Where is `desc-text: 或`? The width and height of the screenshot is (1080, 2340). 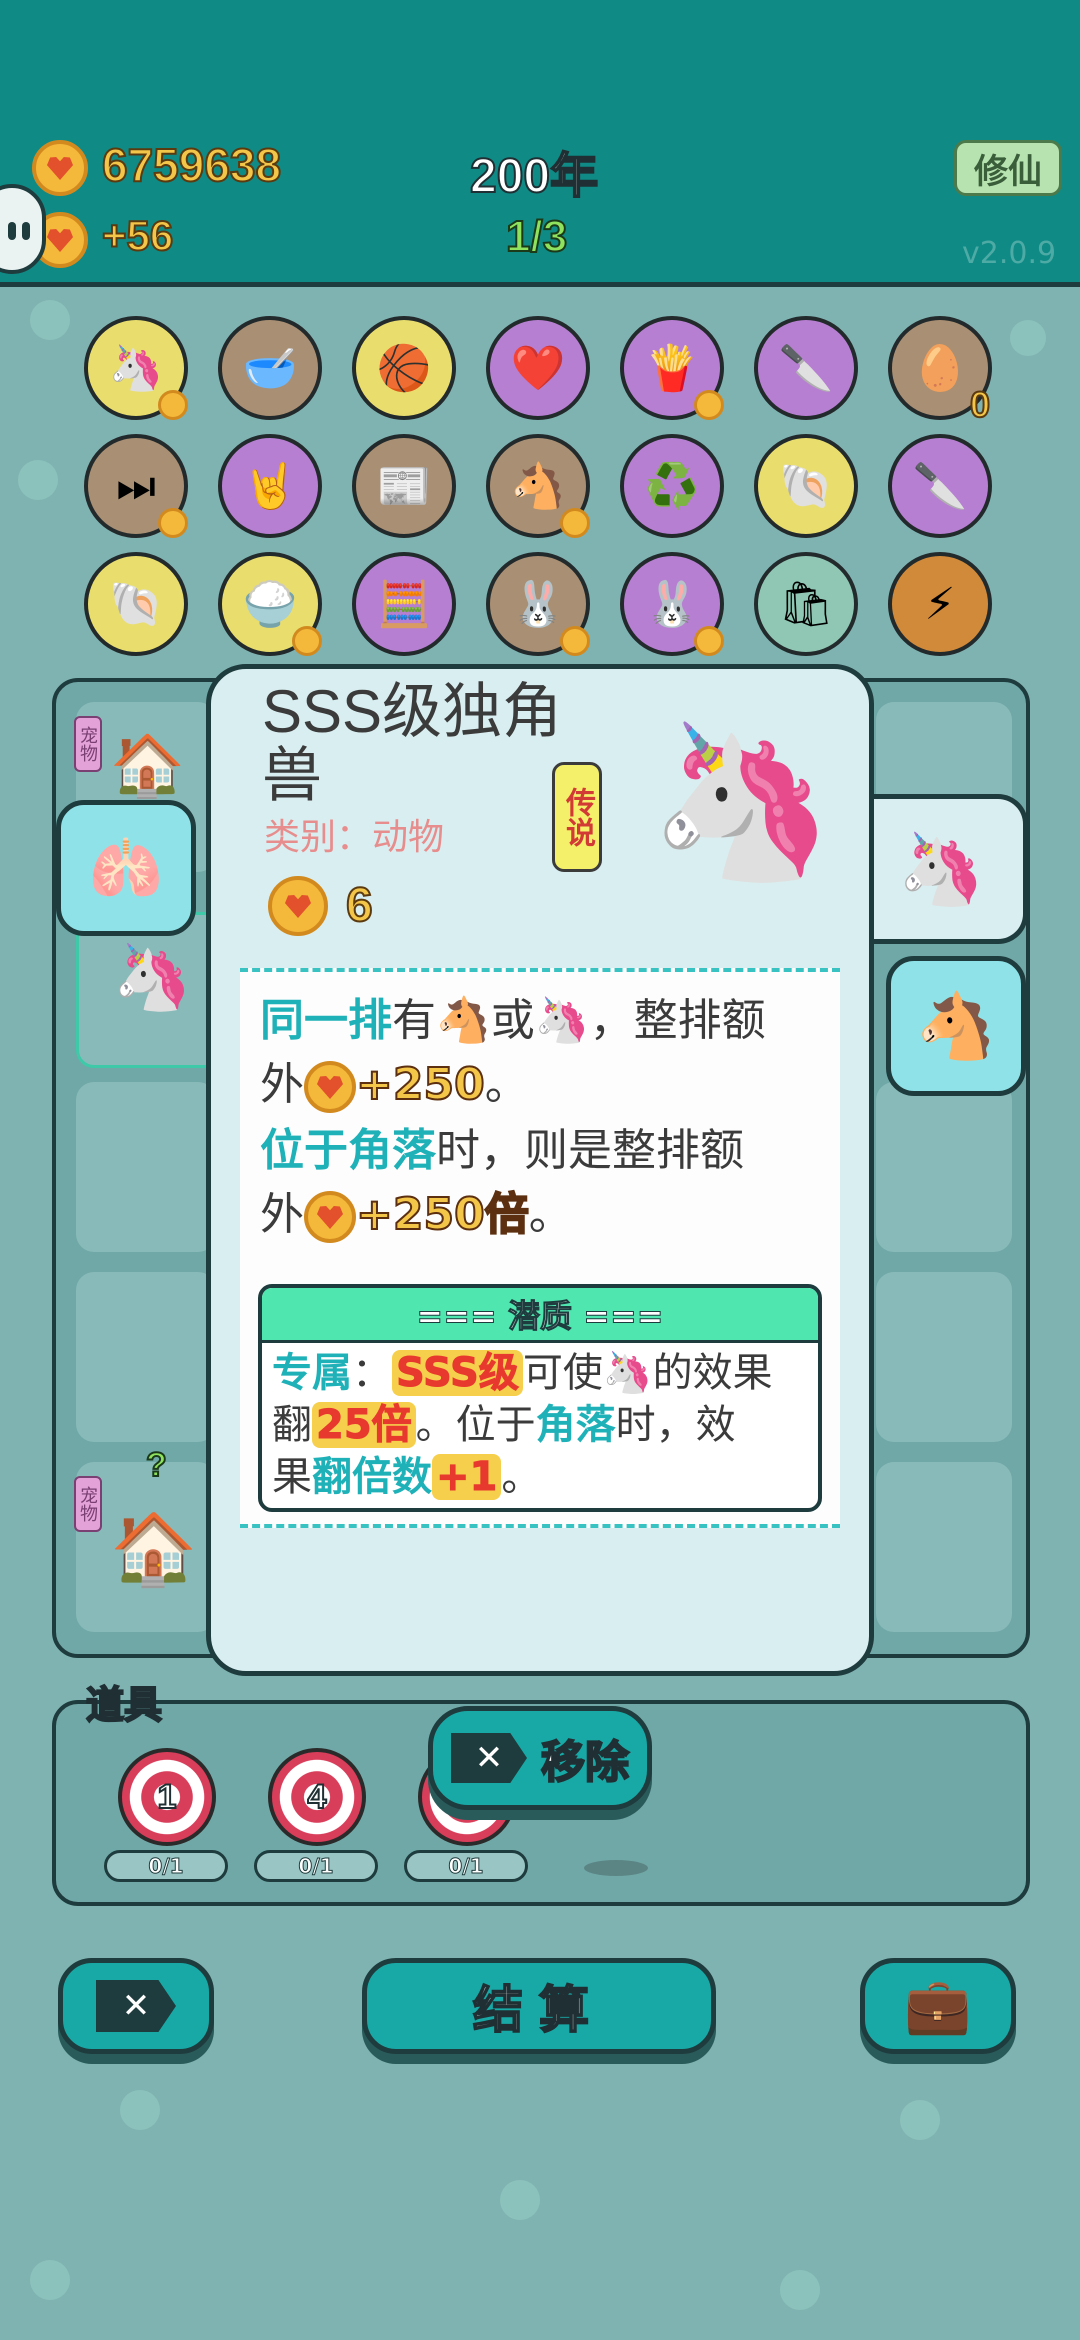 desc-text: 或 is located at coordinates (512, 1020).